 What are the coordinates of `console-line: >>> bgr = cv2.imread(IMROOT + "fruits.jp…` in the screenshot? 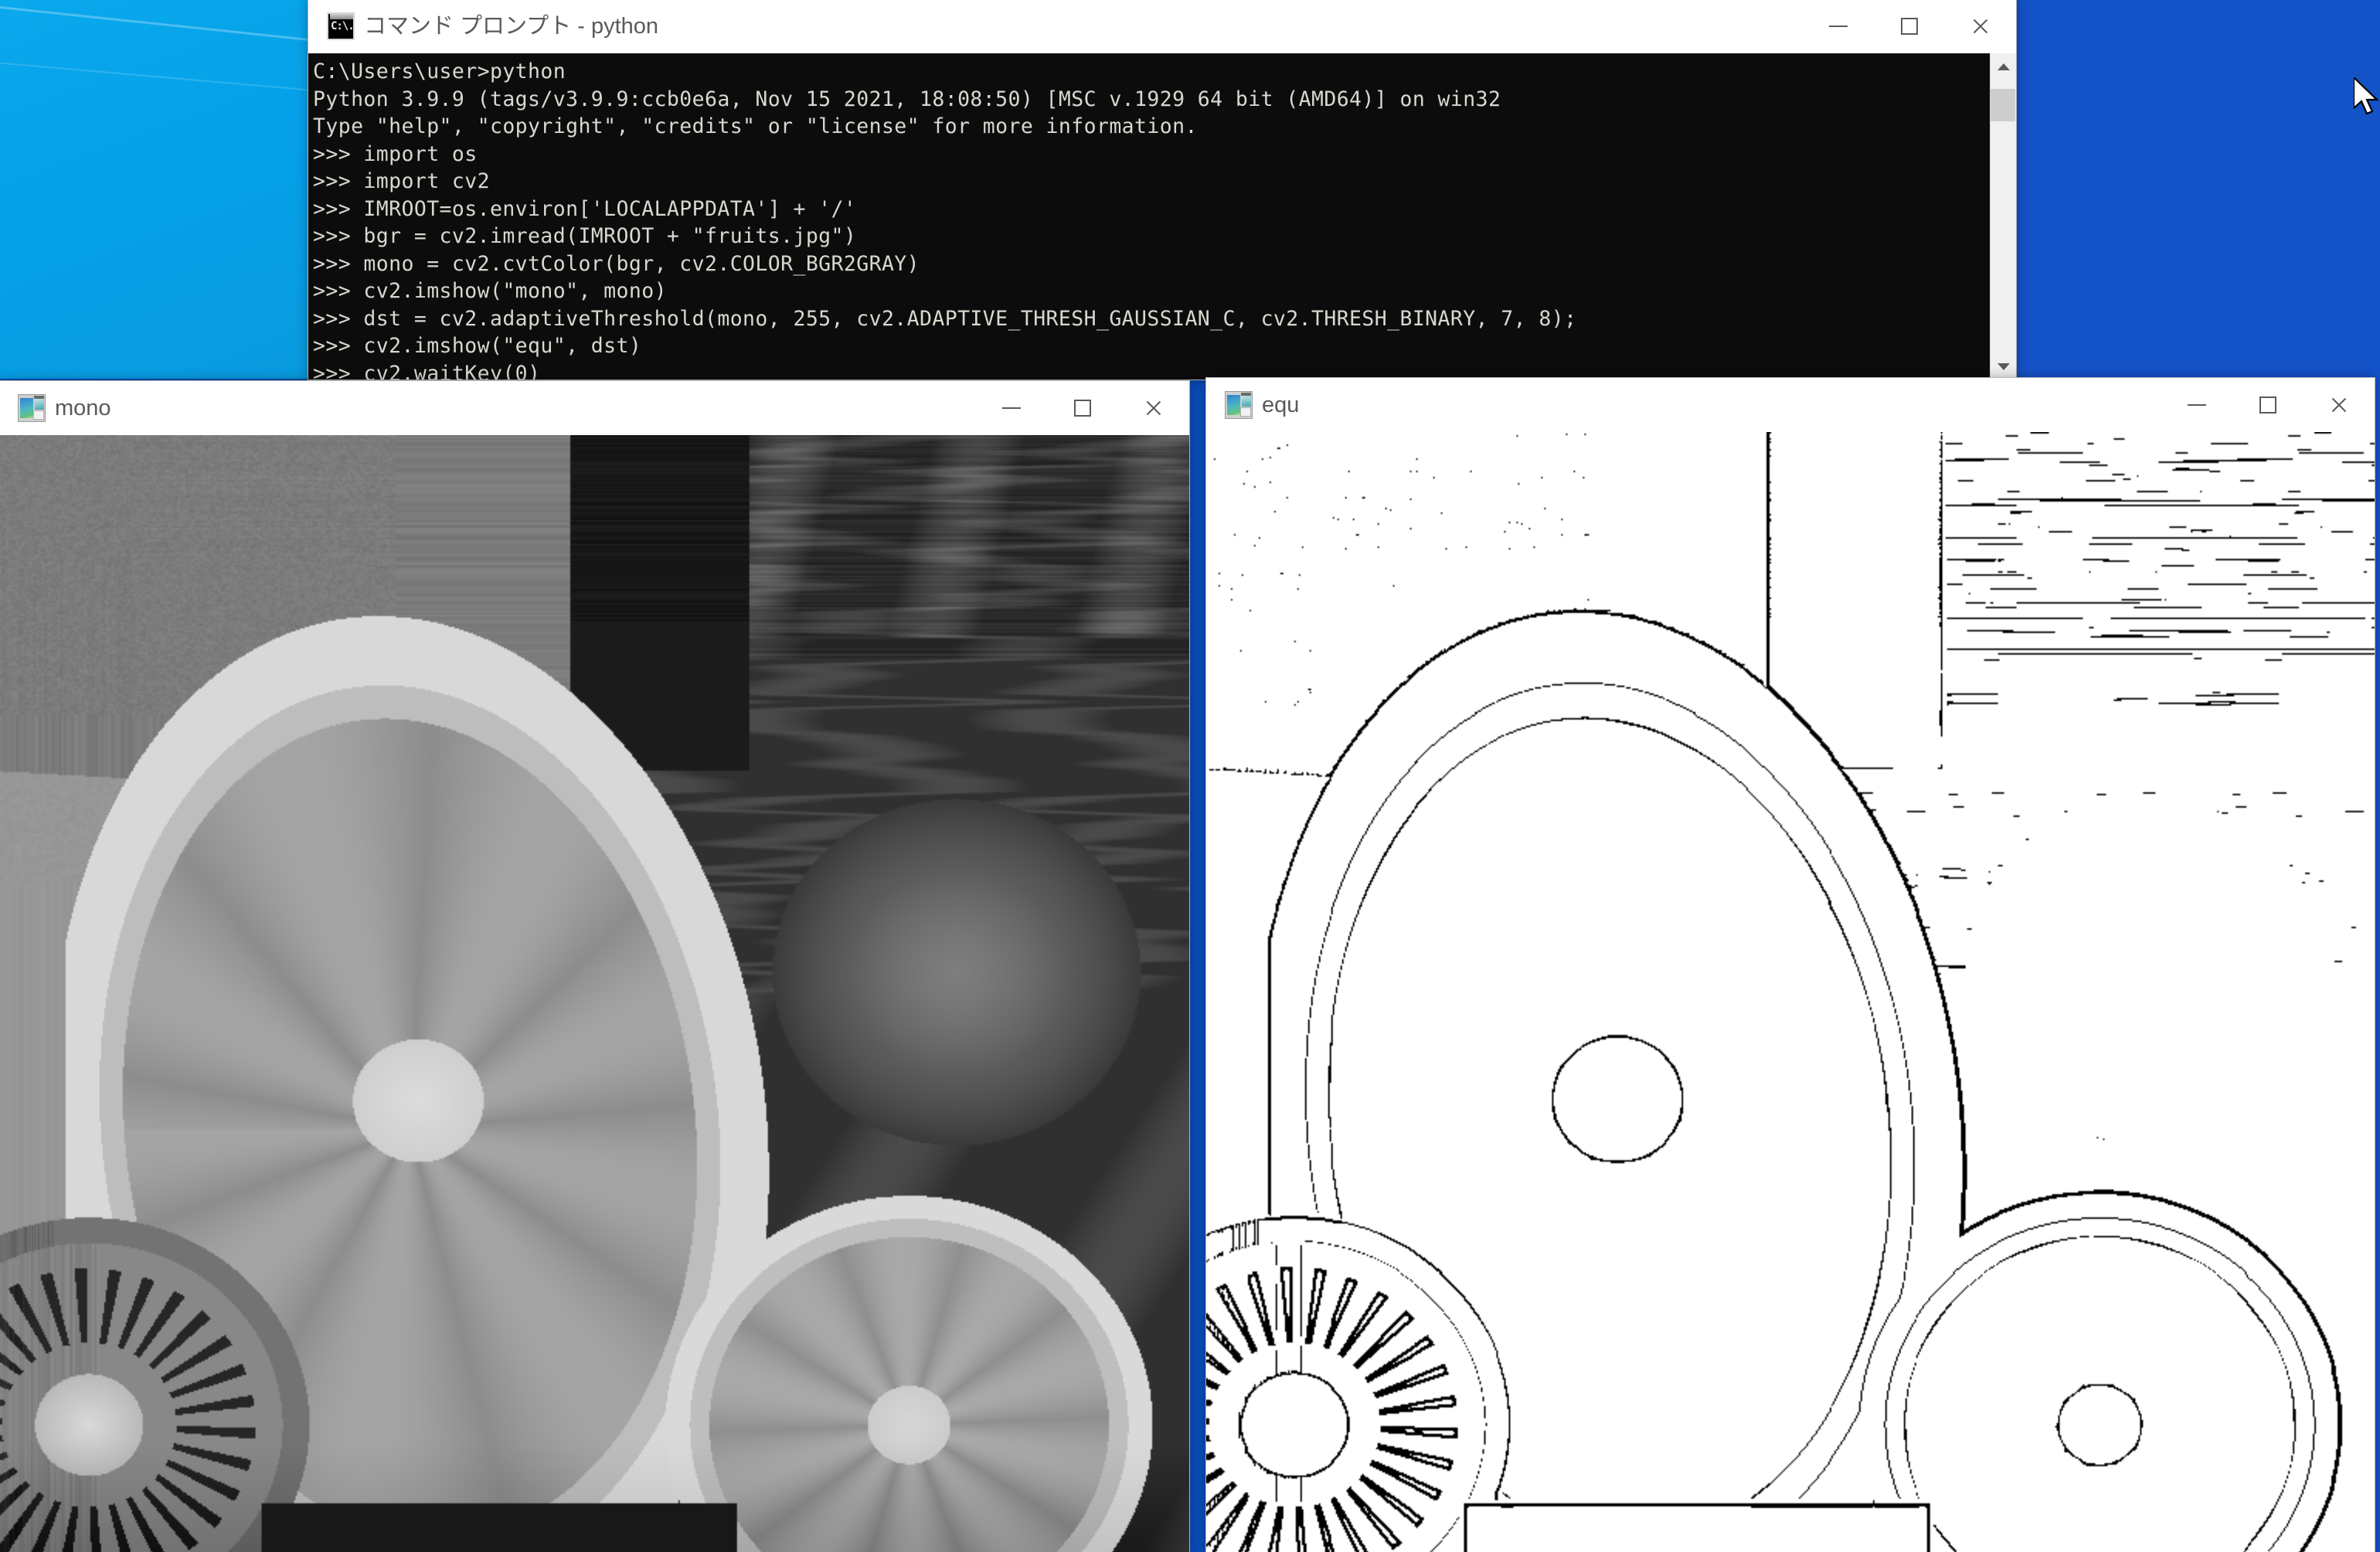 It's located at (585, 236).